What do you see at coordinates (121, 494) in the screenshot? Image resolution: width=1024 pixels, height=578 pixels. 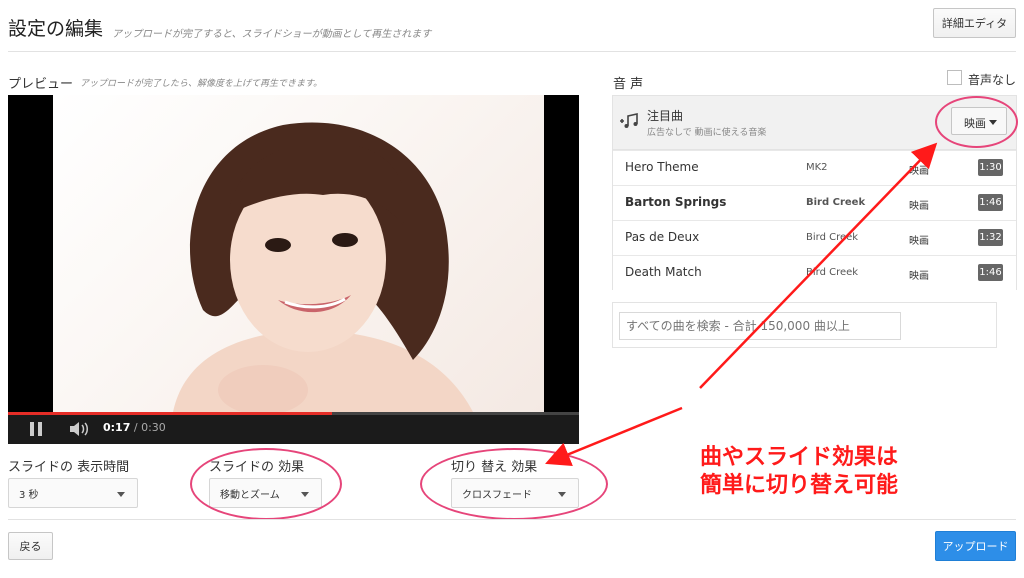 I see `chevron-down-icon` at bounding box center [121, 494].